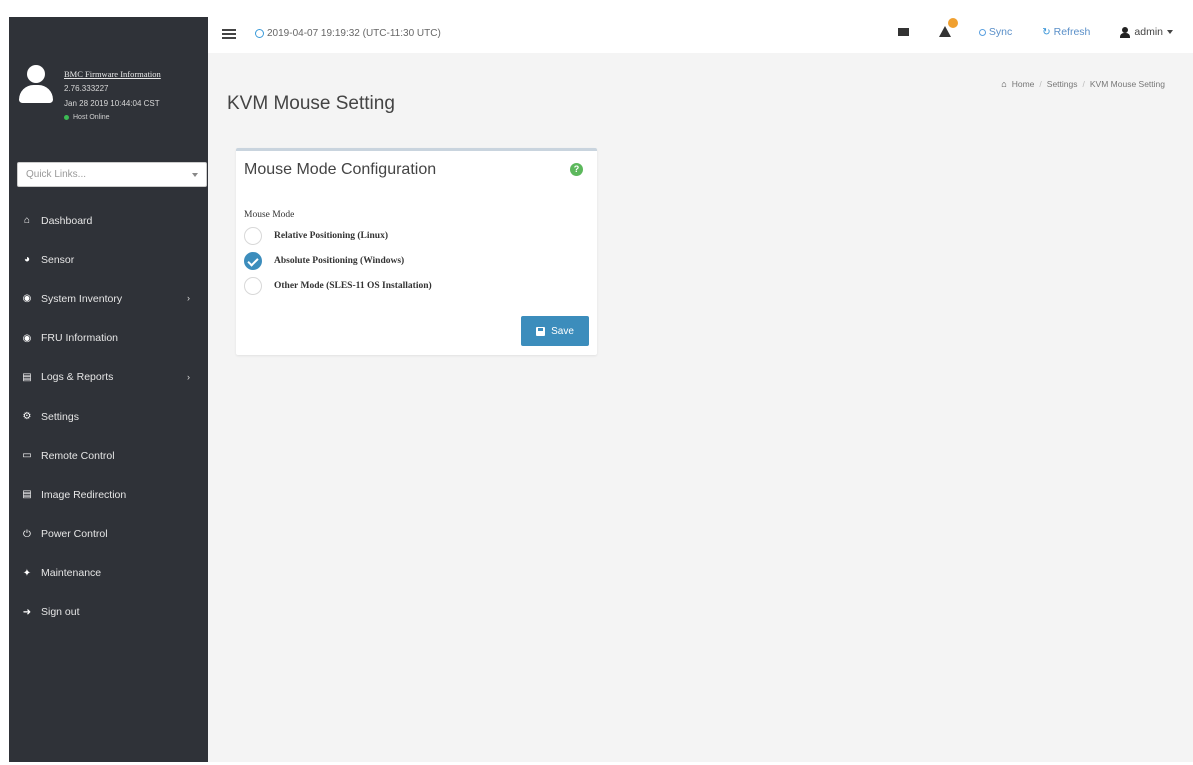 This screenshot has height=765, width=1193. I want to click on home-icon: ⌂, so click(1003, 84).